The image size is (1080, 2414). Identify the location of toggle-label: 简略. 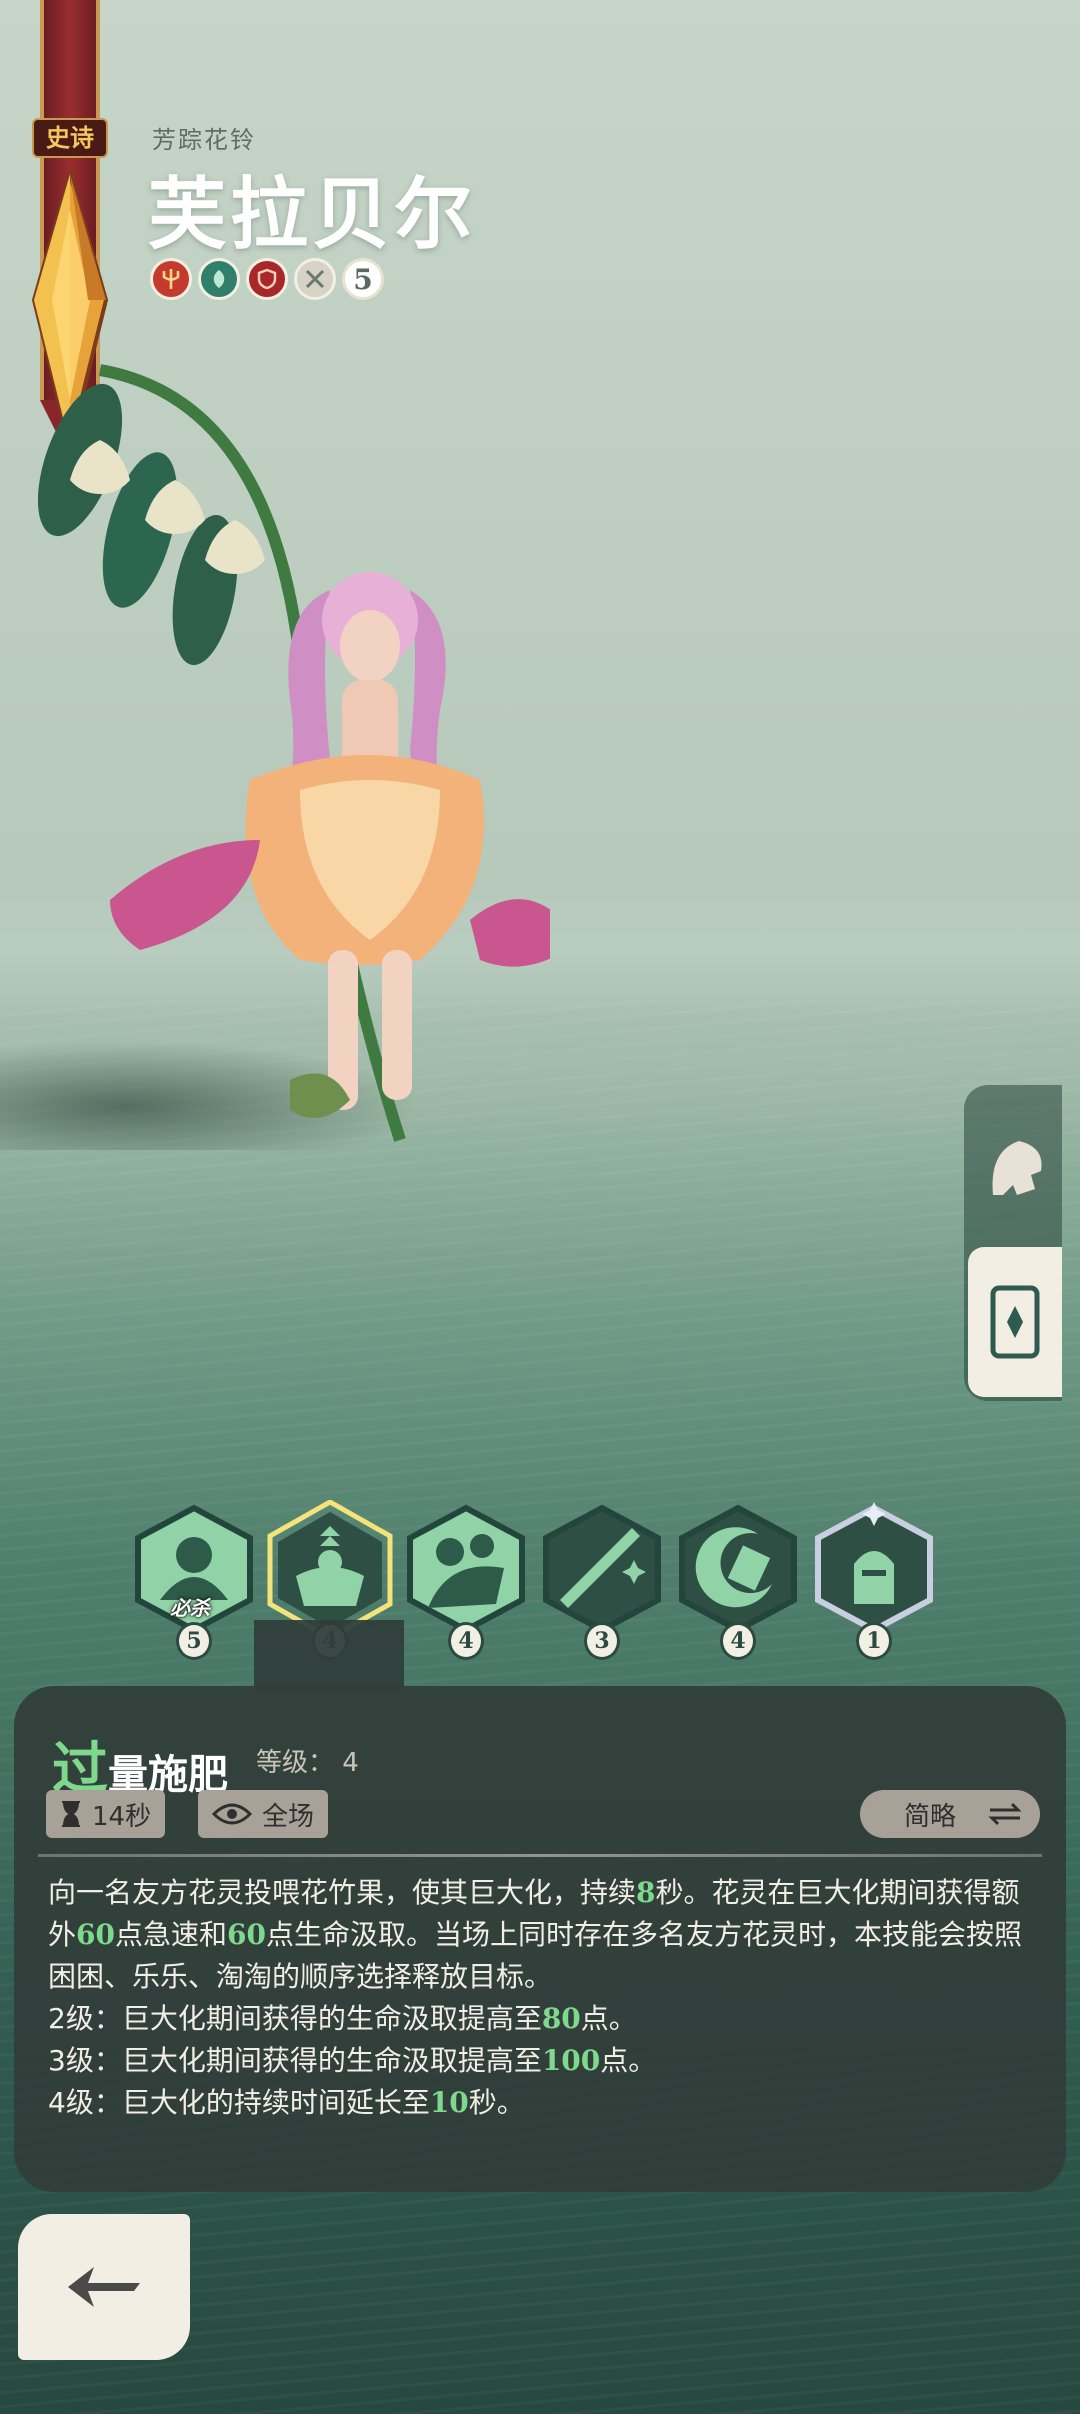
(930, 1816).